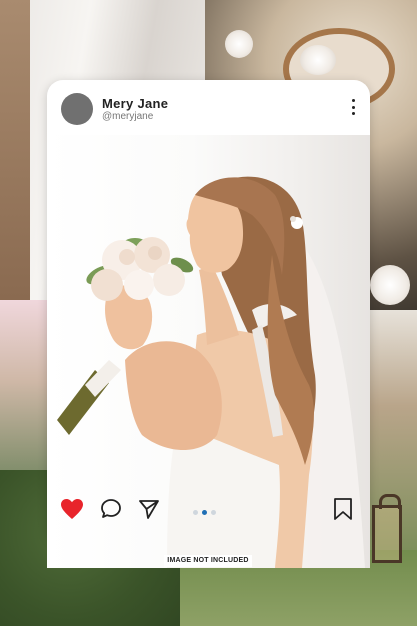  I want to click on send-icon, so click(149, 509).